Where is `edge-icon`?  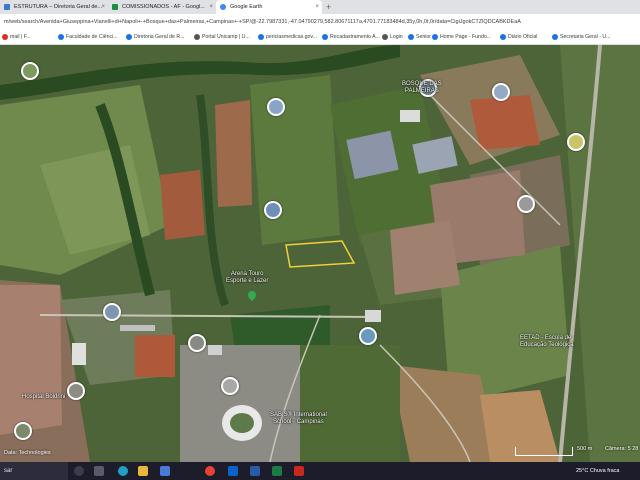
edge-icon is located at coordinates (123, 471).